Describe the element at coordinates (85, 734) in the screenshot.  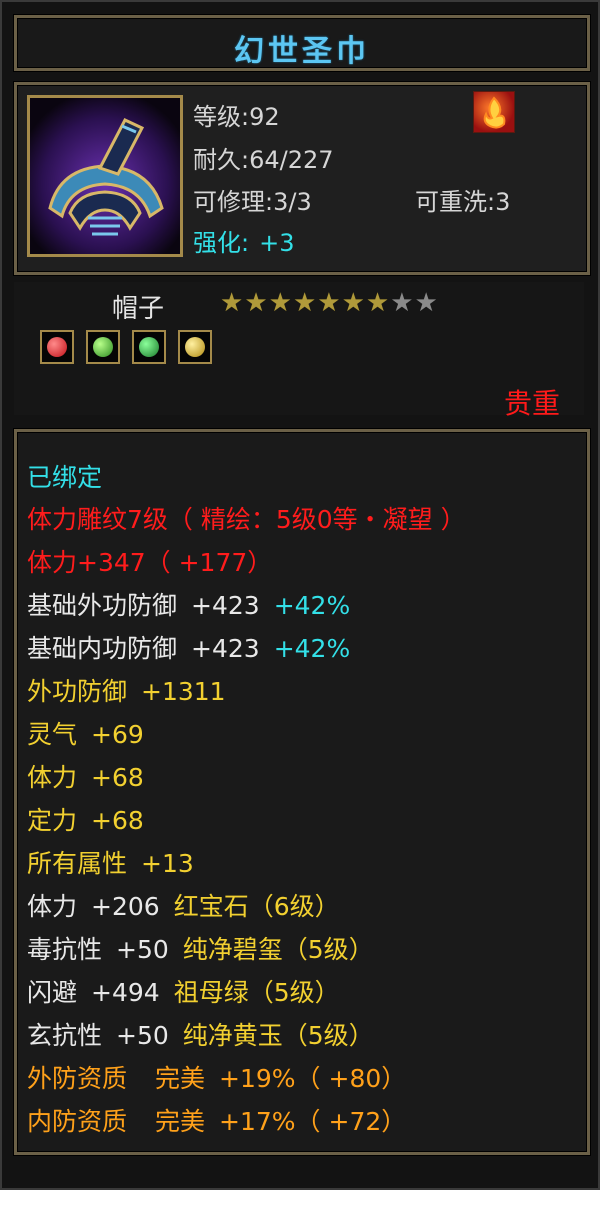
I see `spirit-line: 灵气 +69` at that location.